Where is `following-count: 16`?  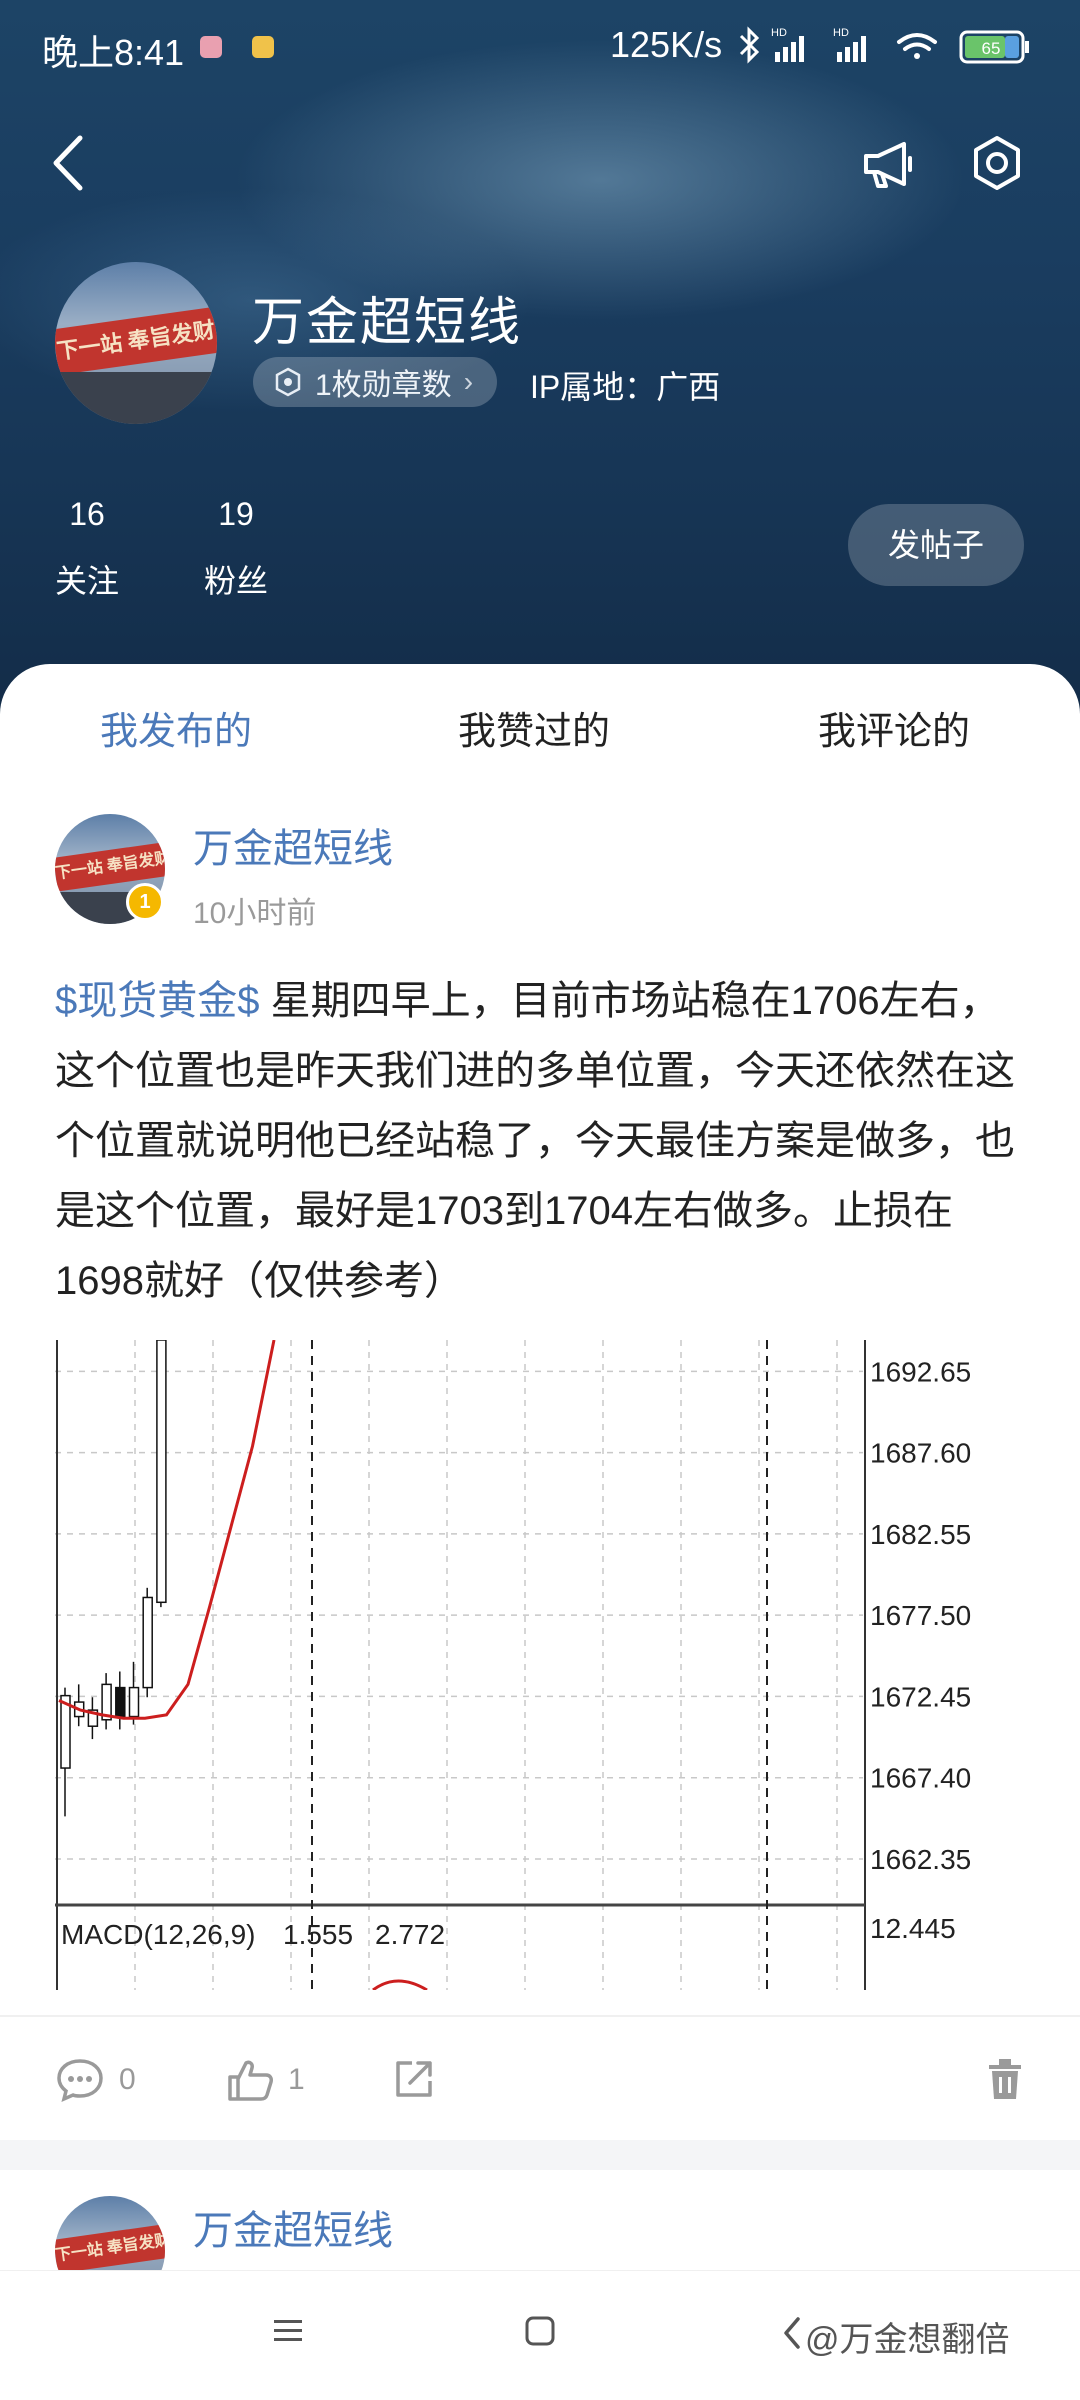
following-count: 16 is located at coordinates (87, 514).